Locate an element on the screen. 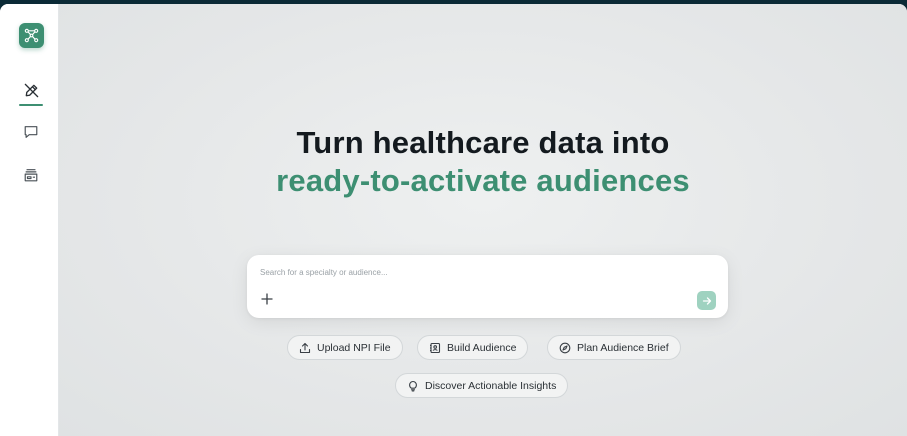  sidebar-item-chat is located at coordinates (31, 132).